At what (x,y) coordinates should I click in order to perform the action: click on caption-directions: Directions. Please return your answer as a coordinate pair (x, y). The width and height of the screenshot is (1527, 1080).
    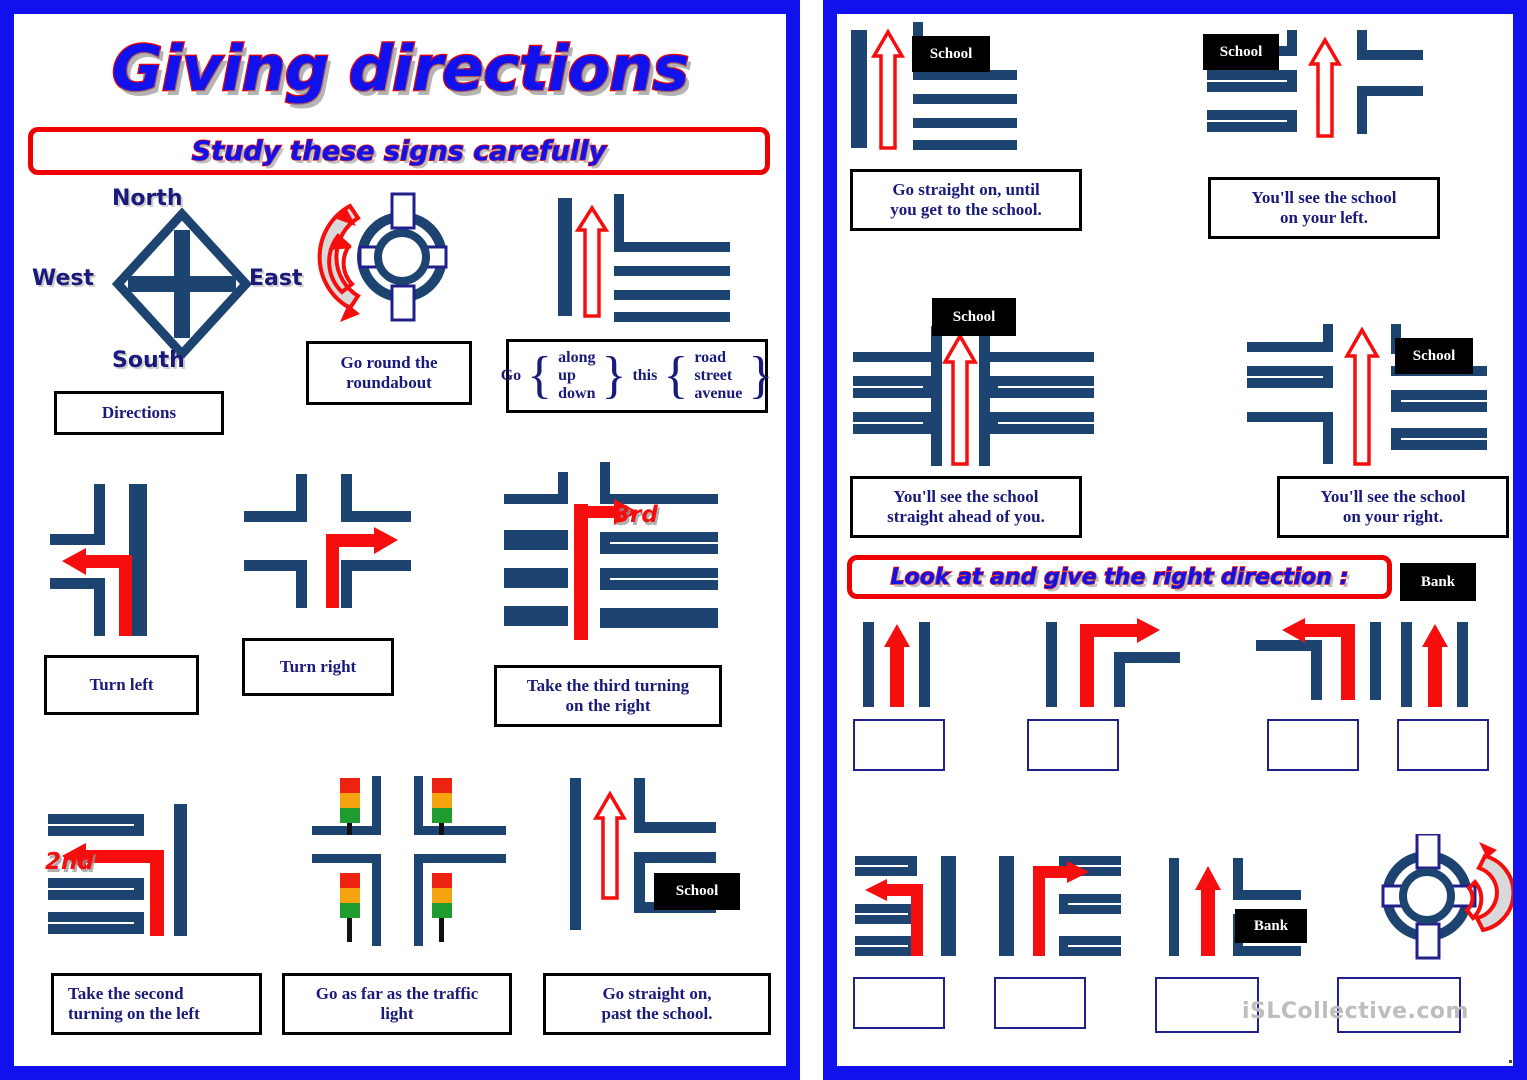
    Looking at the image, I should click on (139, 413).